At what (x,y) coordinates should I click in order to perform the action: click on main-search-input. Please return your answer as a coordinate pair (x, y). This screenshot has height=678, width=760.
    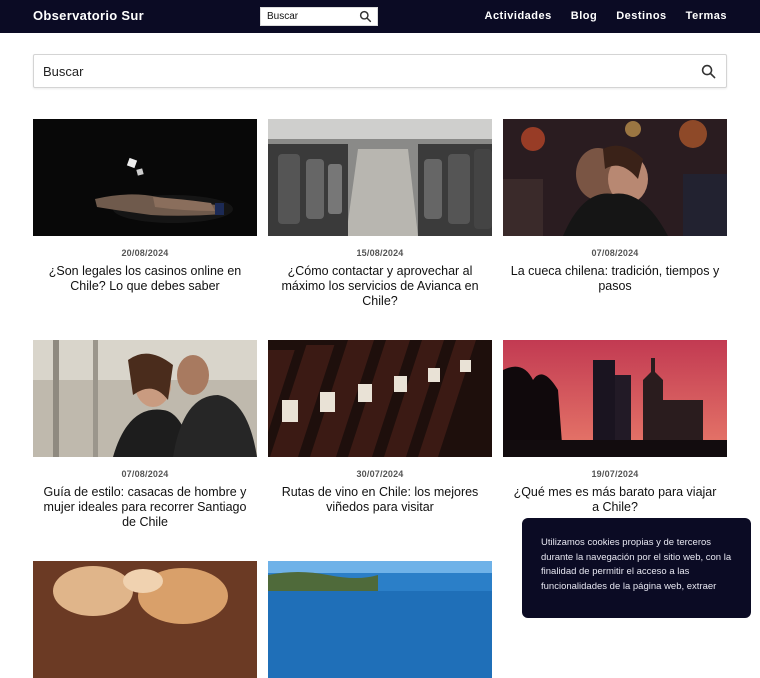
    Looking at the image, I should click on (354, 71).